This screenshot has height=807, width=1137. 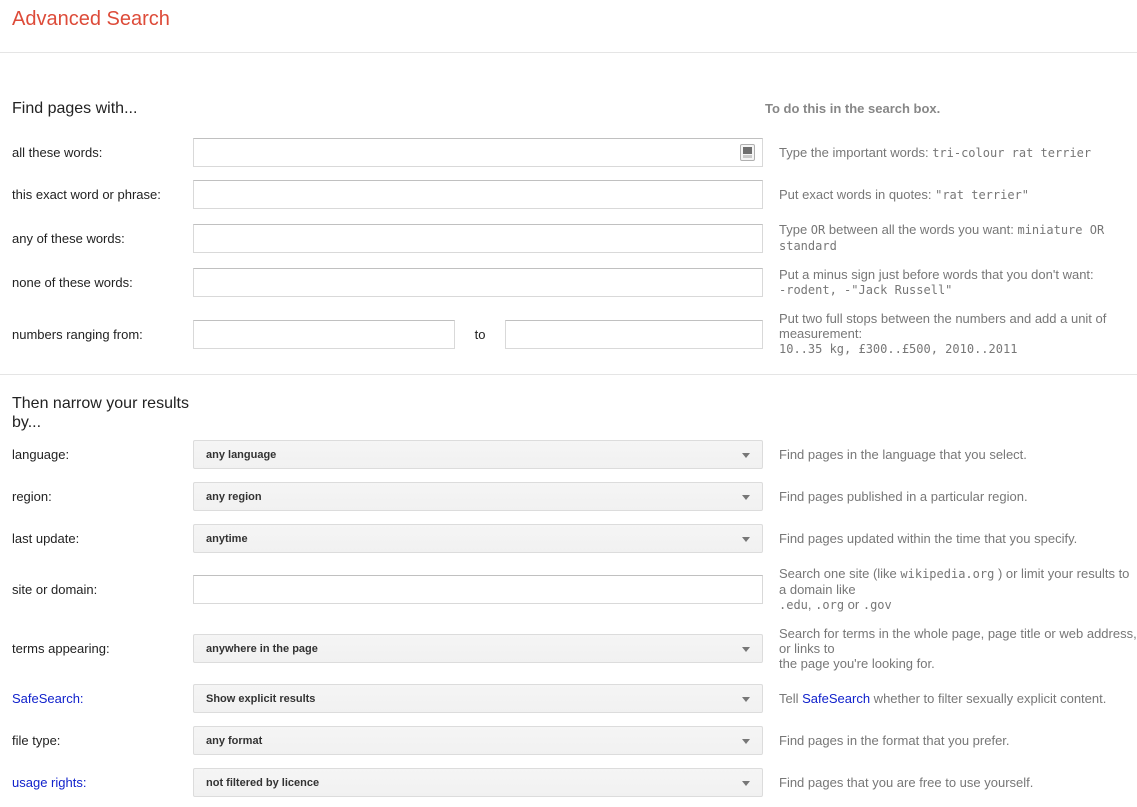 I want to click on file-type-dropdown: any format, so click(x=478, y=740).